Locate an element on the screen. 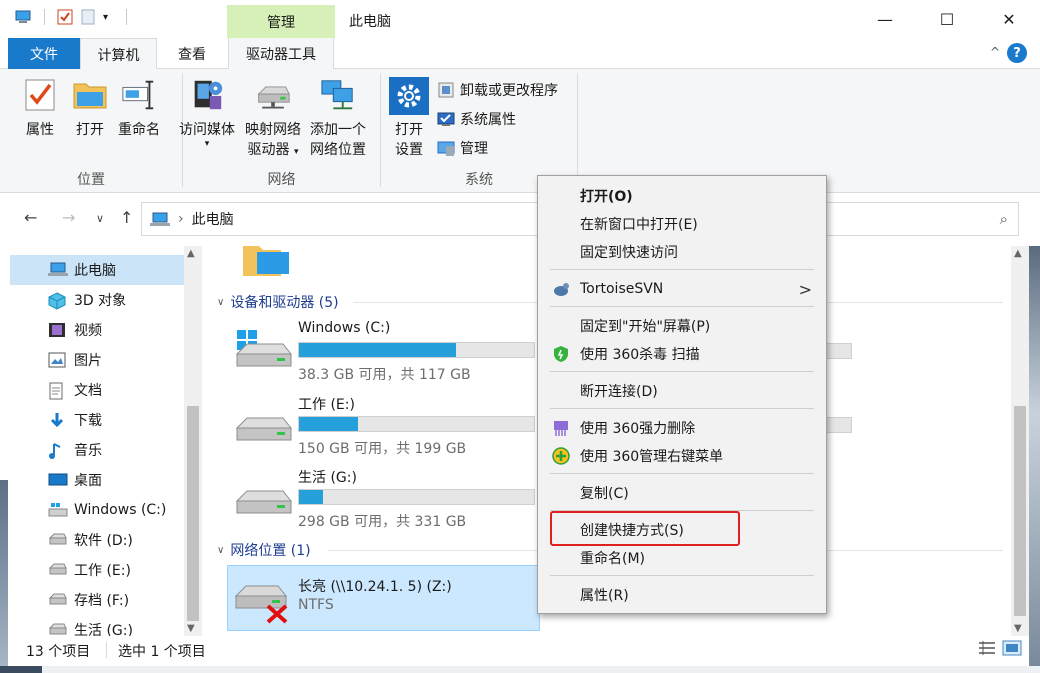  drive-usage-bar is located at coordinates (416, 350).